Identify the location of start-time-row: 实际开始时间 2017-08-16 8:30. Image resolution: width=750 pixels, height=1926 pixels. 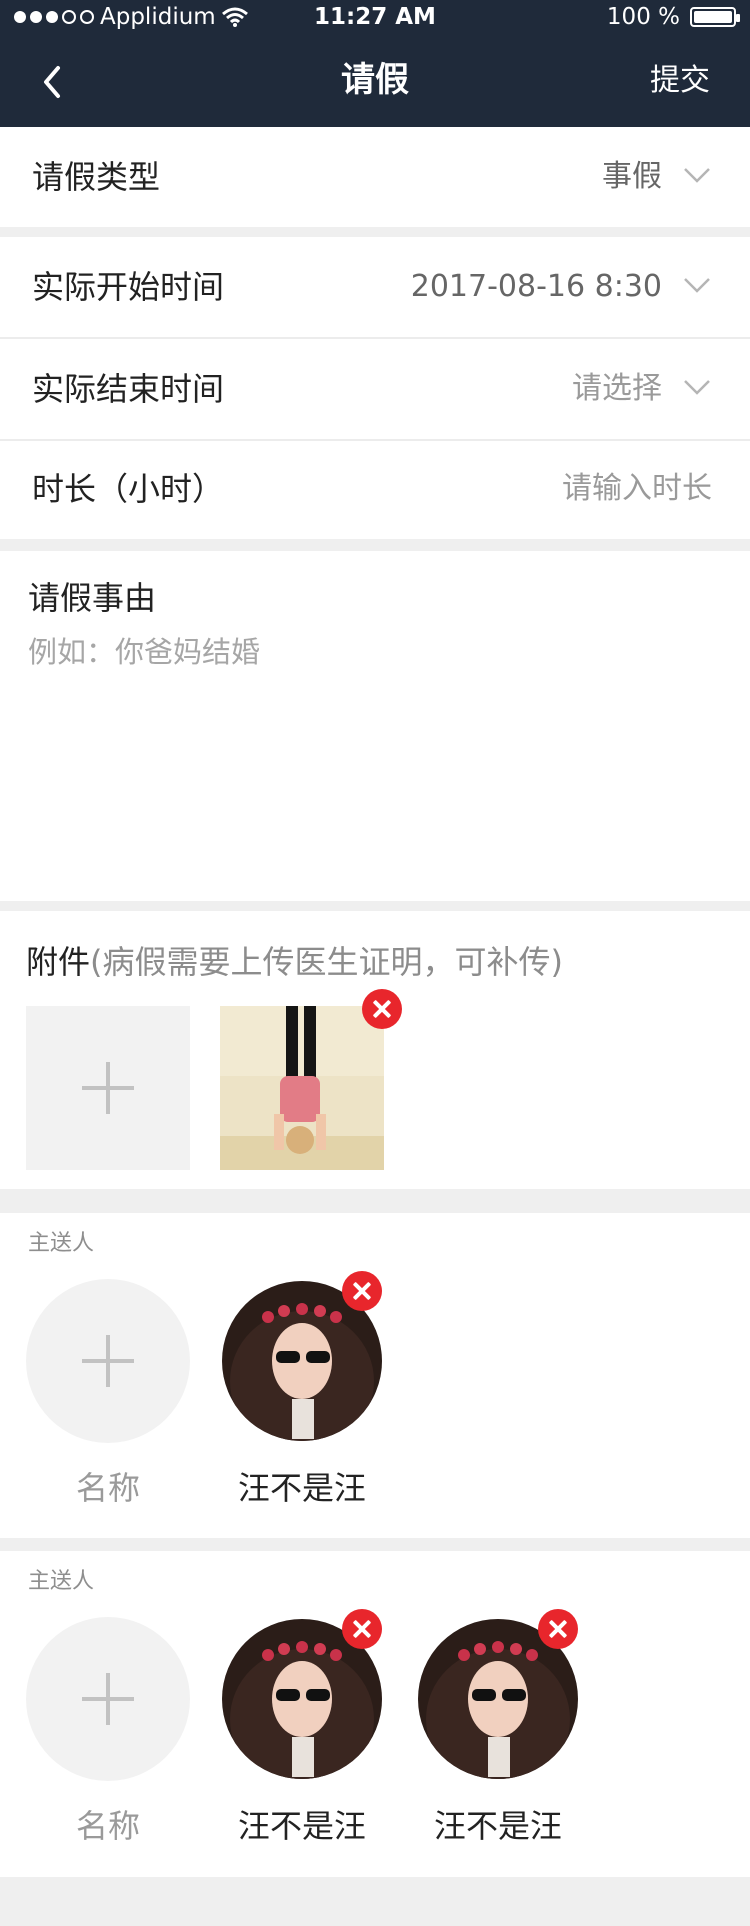
(375, 287).